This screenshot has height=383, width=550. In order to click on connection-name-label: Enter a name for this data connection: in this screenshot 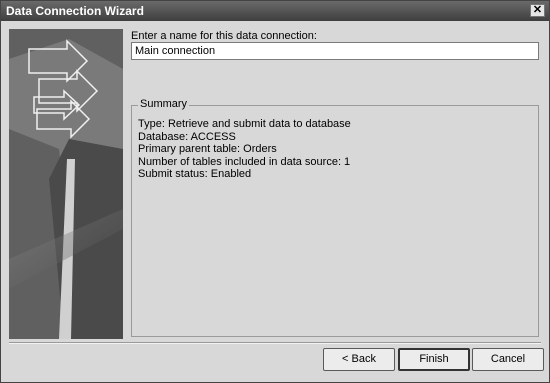, I will do `click(224, 36)`.